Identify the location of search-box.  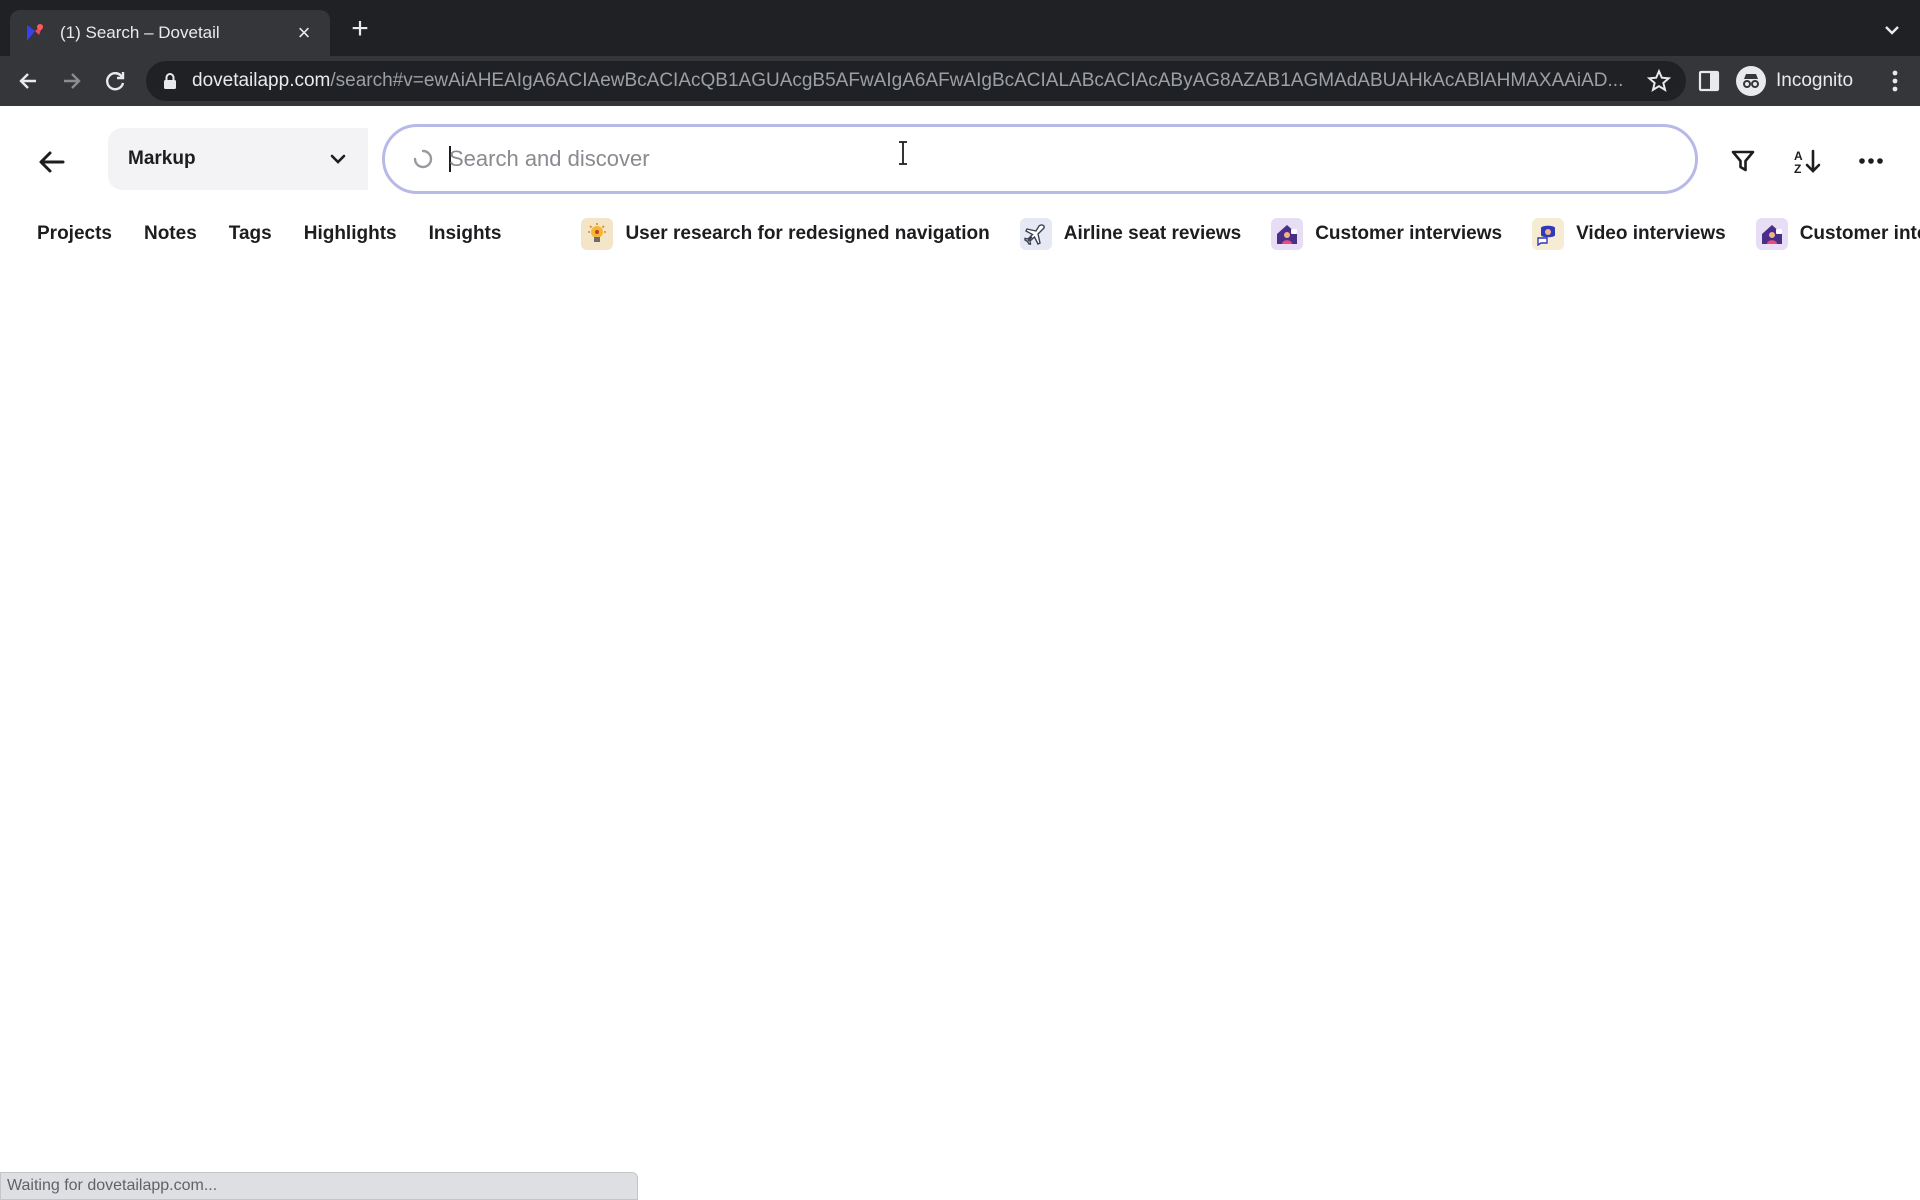
(1040, 159).